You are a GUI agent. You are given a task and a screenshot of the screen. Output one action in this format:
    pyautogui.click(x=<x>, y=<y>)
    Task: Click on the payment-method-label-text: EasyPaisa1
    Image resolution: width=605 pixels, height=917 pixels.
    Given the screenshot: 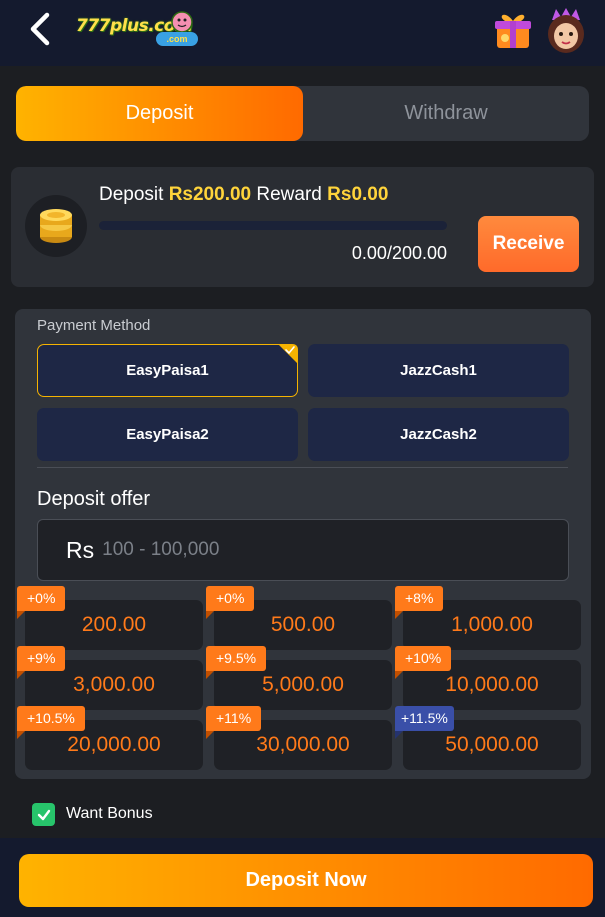 What is the action you would take?
    pyautogui.click(x=167, y=370)
    